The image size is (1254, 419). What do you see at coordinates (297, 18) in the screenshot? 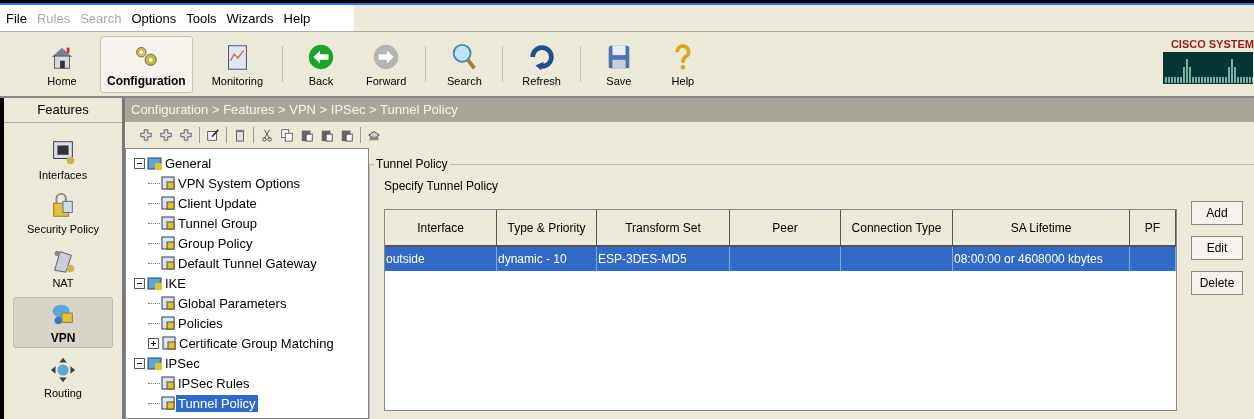
I see `menu-item: Help` at bounding box center [297, 18].